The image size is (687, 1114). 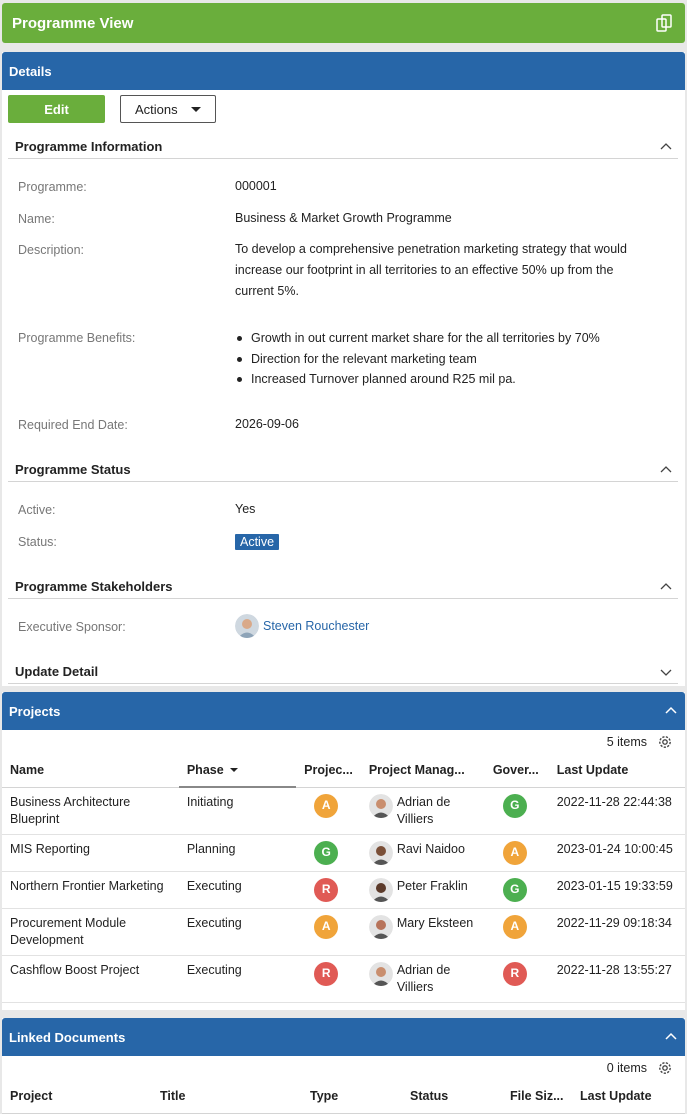 I want to click on project-name-cell: MIS Reporting, so click(x=90, y=853).